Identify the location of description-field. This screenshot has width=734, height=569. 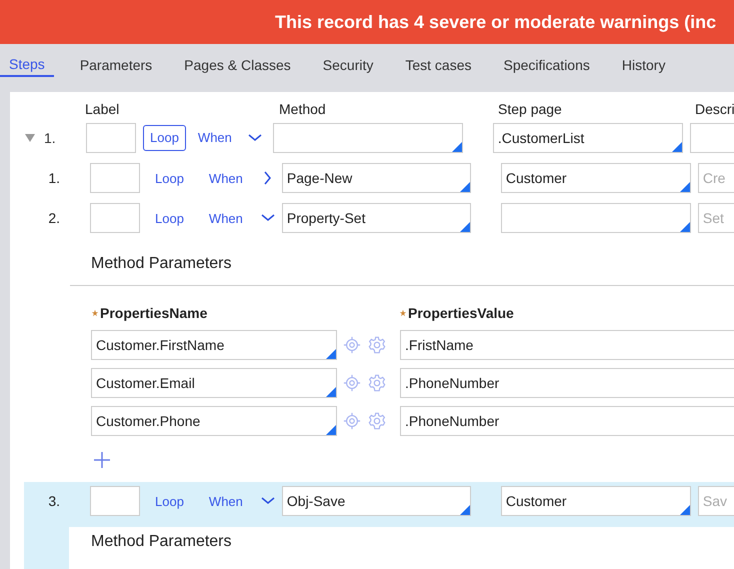
(712, 137).